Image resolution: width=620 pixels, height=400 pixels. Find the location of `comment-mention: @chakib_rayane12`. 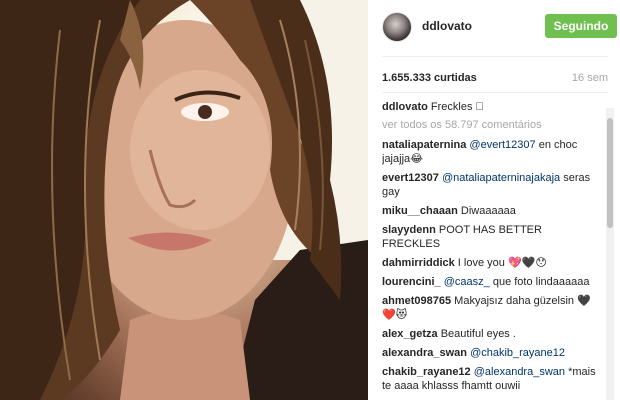

comment-mention: @chakib_rayane12 is located at coordinates (517, 353).